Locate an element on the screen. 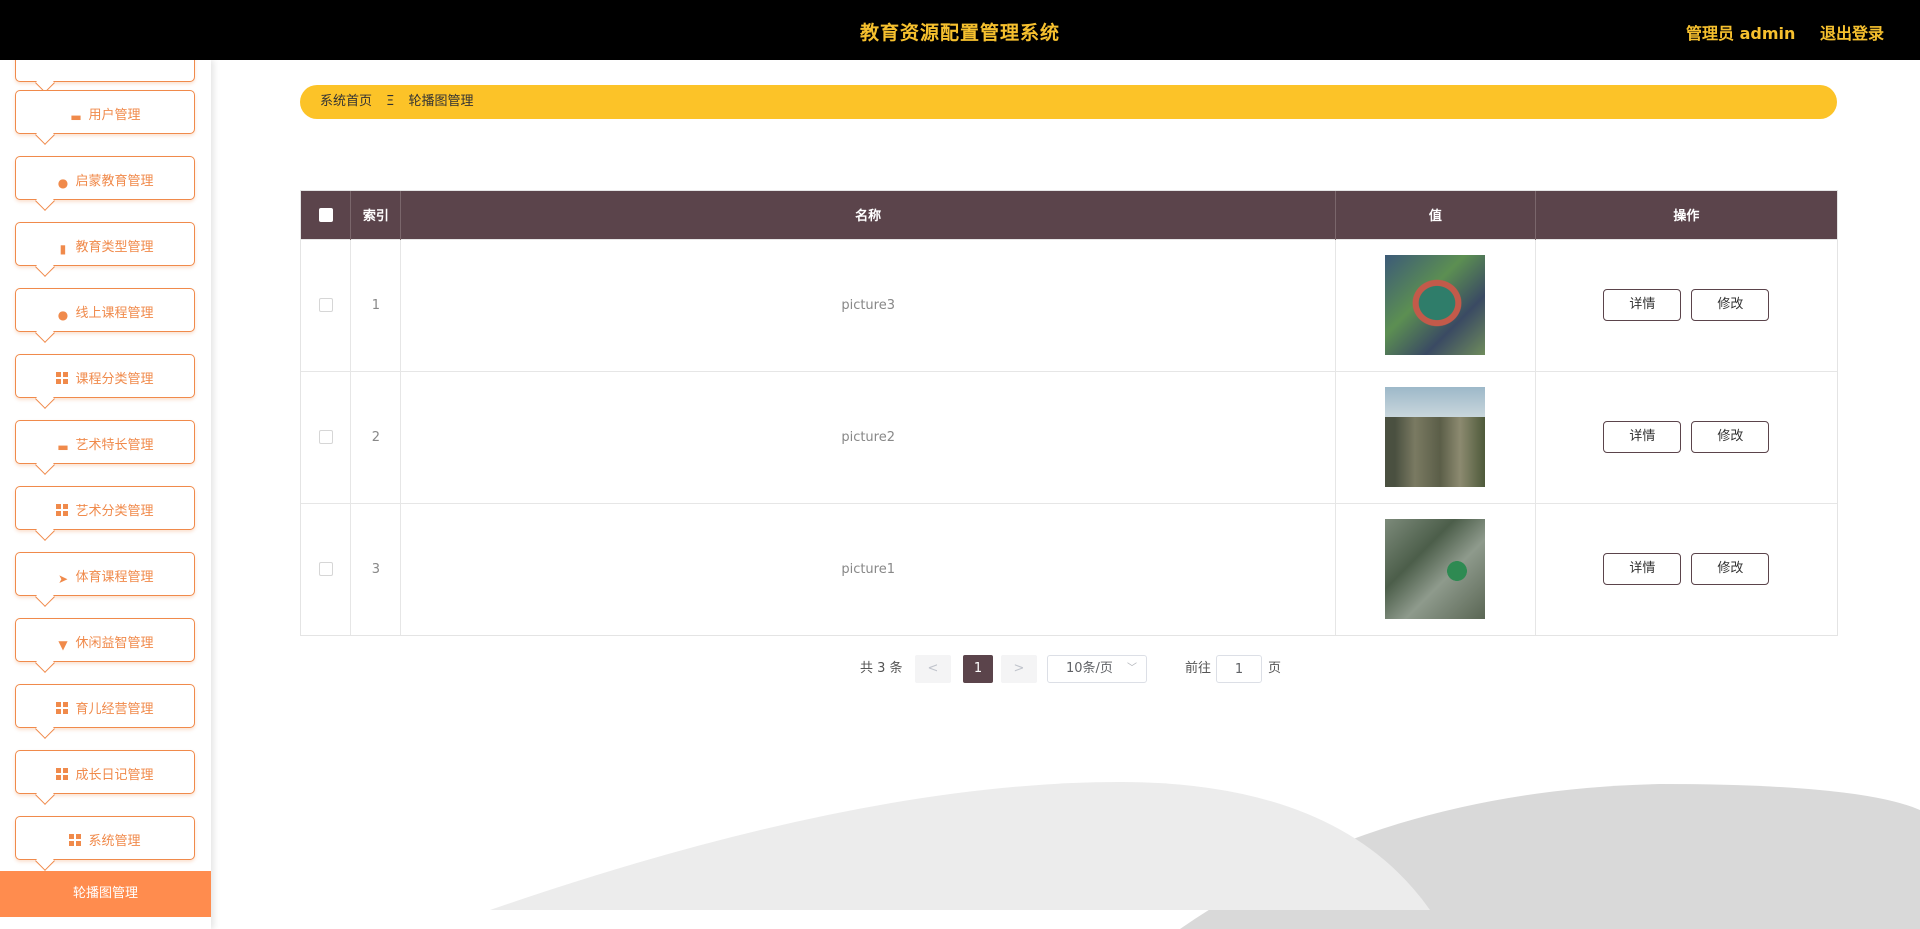 This screenshot has width=1920, height=929. building-image is located at coordinates (1435, 437).